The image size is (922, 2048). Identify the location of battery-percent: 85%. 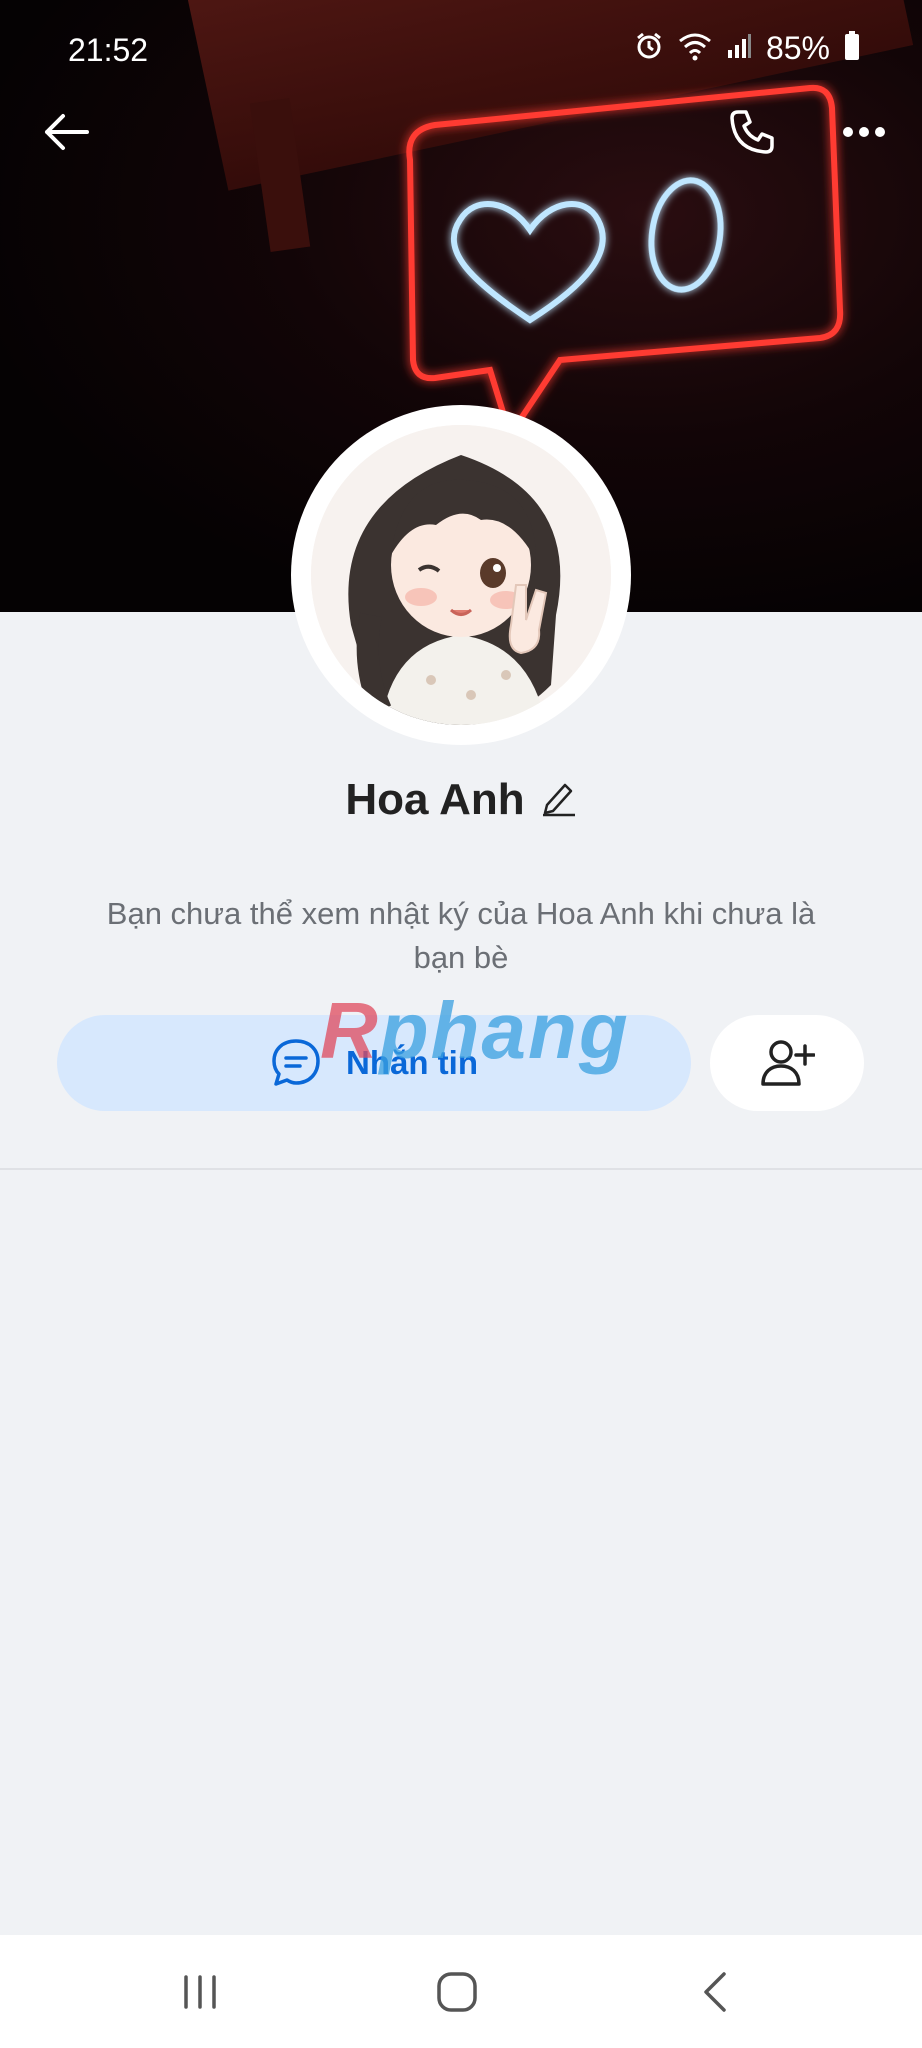
(797, 48).